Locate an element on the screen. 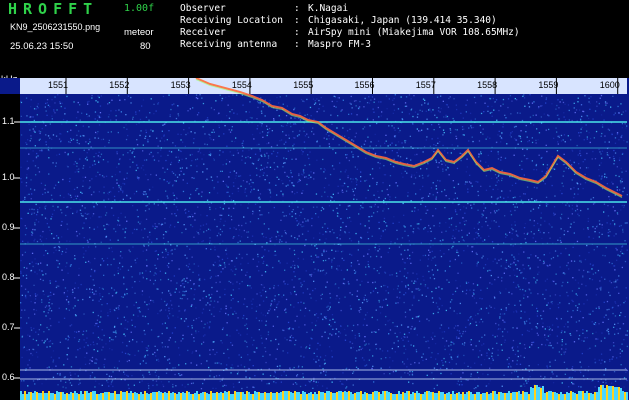 Image resolution: width=629 pixels, height=400 pixels. freq-tick-label: 1.0 is located at coordinates (8, 177).